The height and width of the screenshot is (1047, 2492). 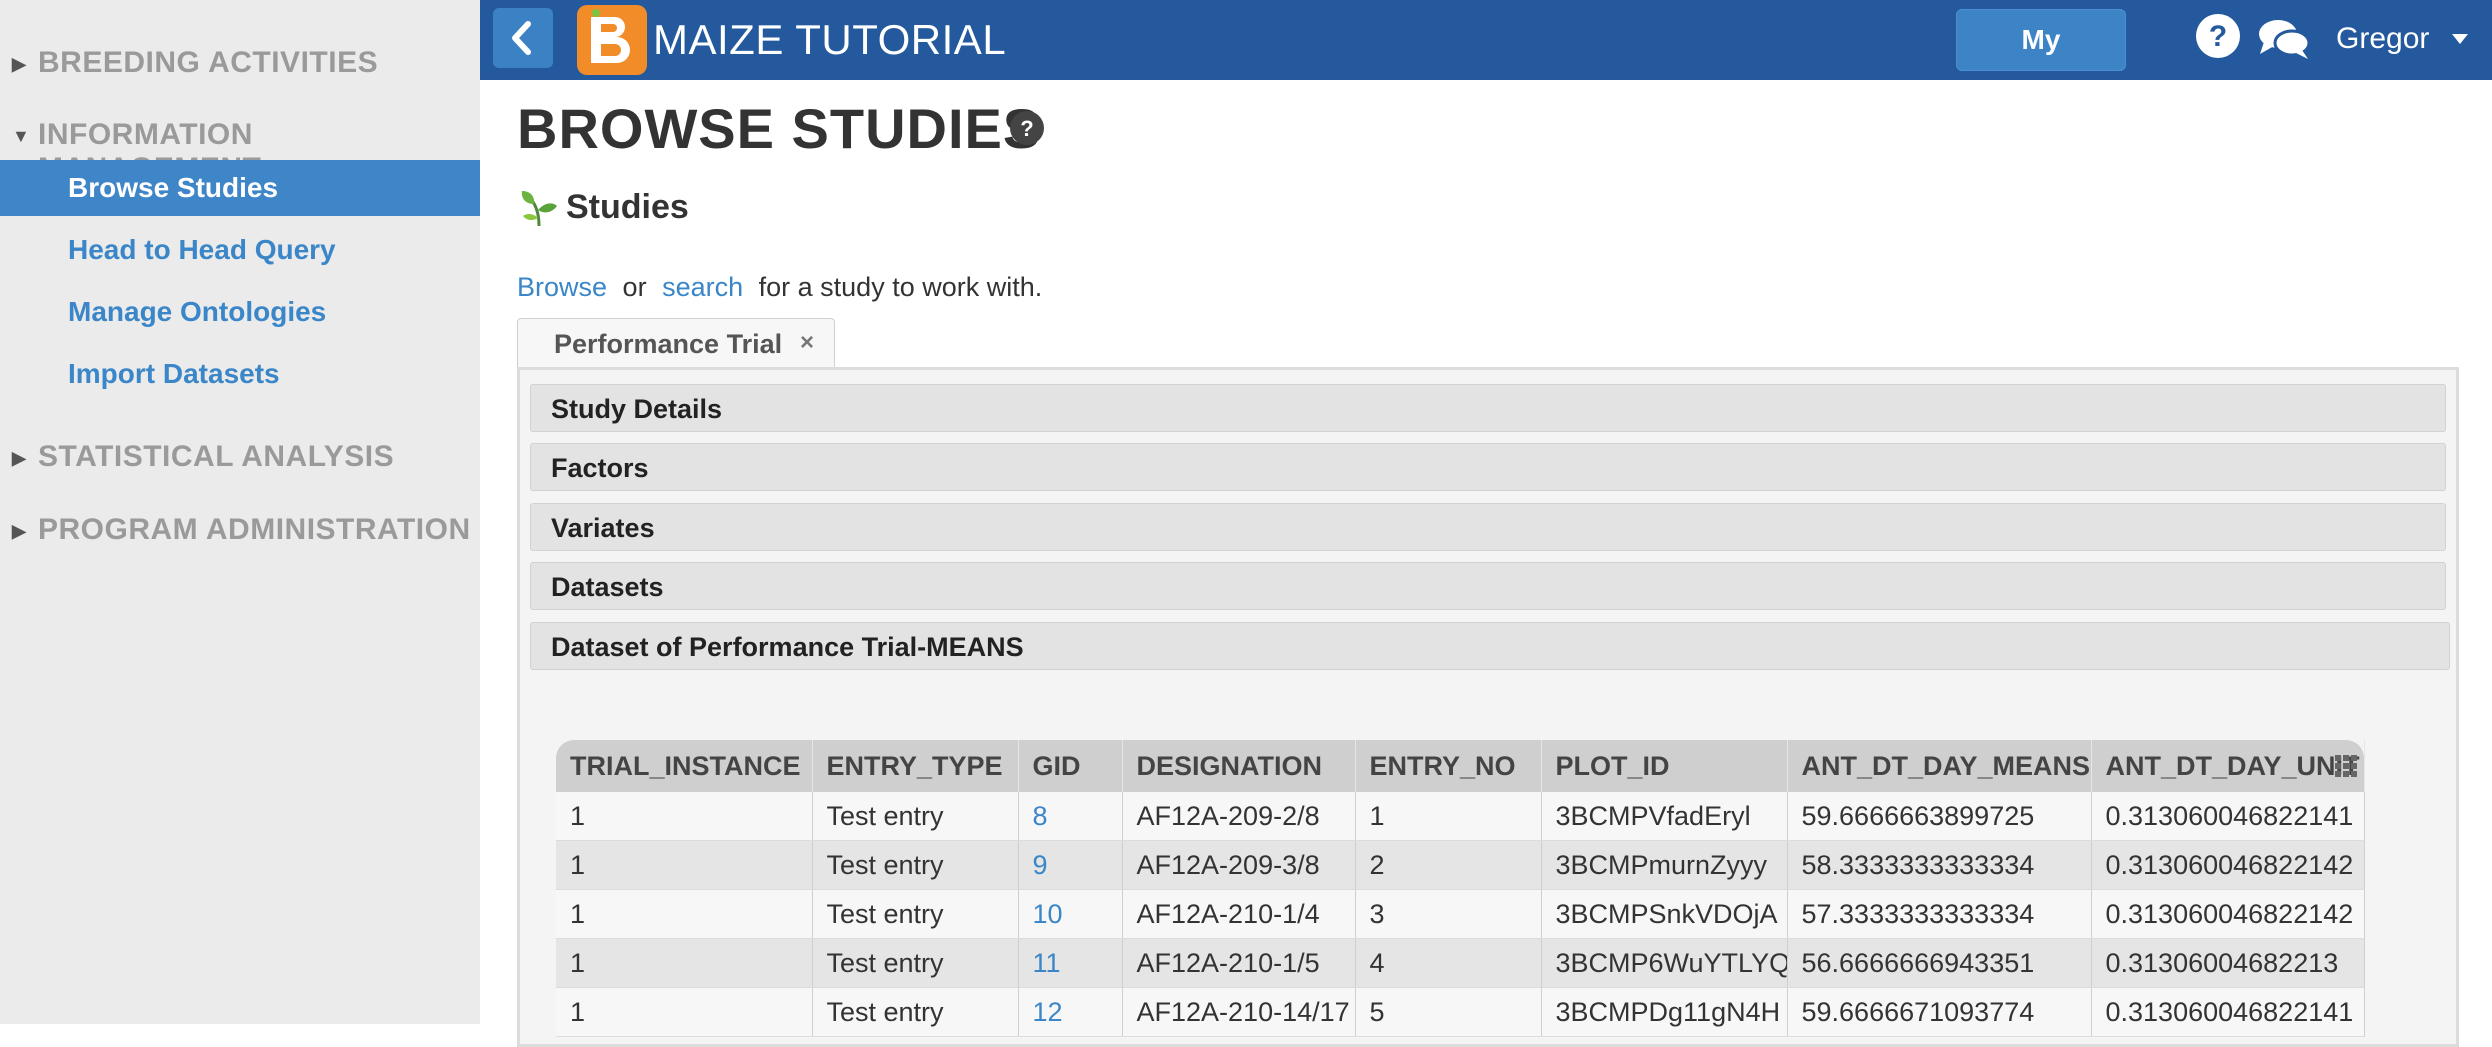 What do you see at coordinates (240, 250) in the screenshot?
I see `sidebar-item-head-to-head-query: Head to Head Query` at bounding box center [240, 250].